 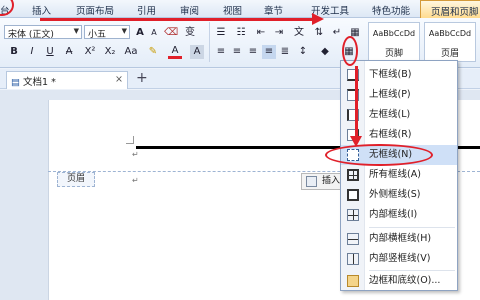 What do you see at coordinates (269, 52) in the screenshot?
I see `justify-icon: ≡` at bounding box center [269, 52].